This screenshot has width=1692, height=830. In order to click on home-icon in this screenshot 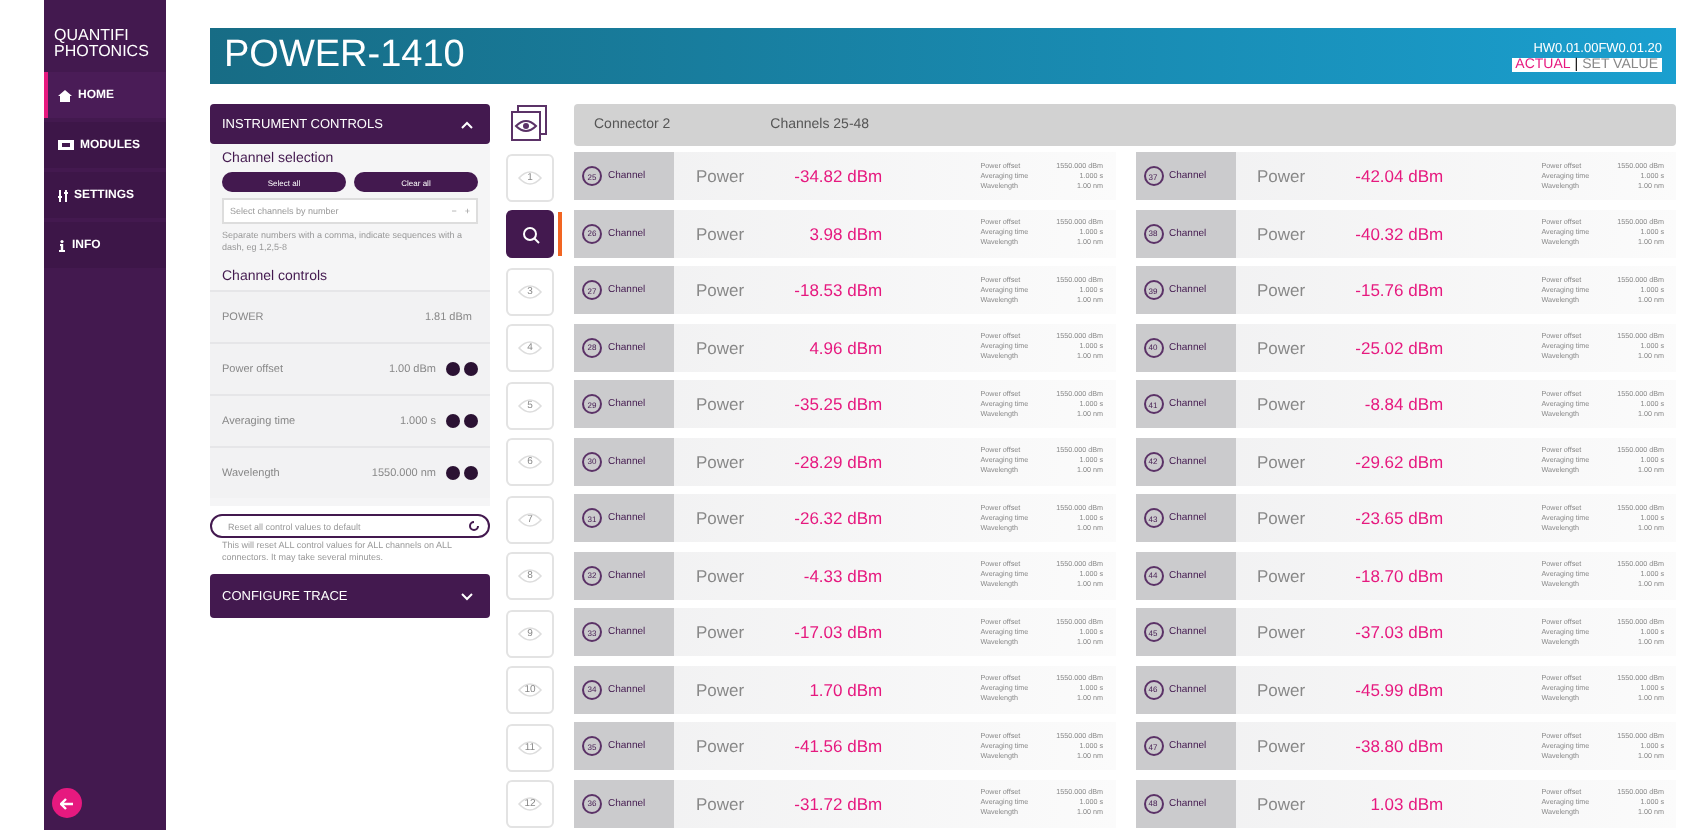, I will do `click(65, 95)`.